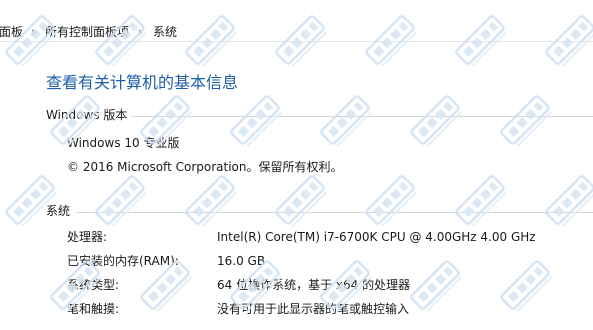 Image resolution: width=593 pixels, height=330 pixels. What do you see at coordinates (165, 32) in the screenshot?
I see `breadcrumb-item-system: 系统` at bounding box center [165, 32].